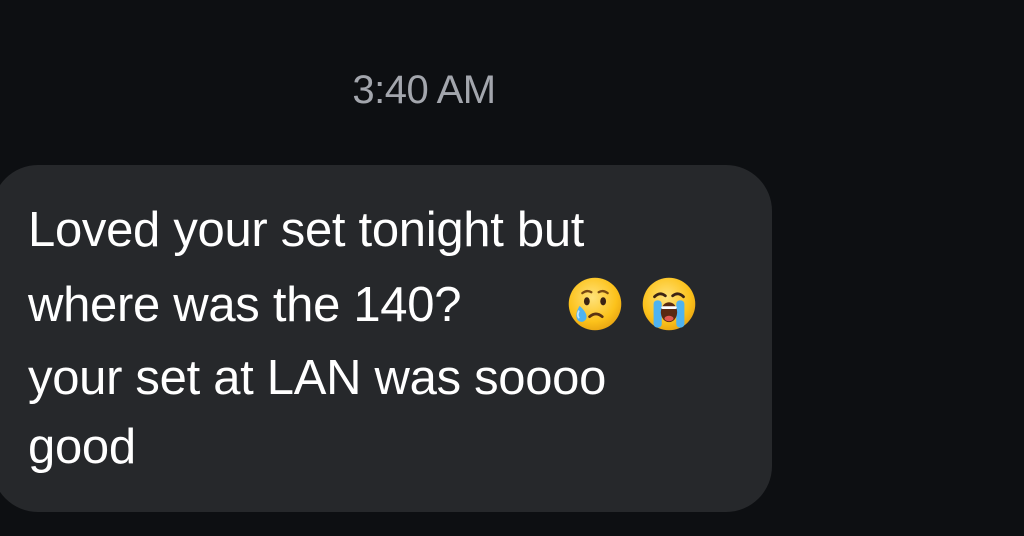 This screenshot has height=536, width=1024. What do you see at coordinates (669, 304) in the screenshot?
I see `loudly-crying-face-icon` at bounding box center [669, 304].